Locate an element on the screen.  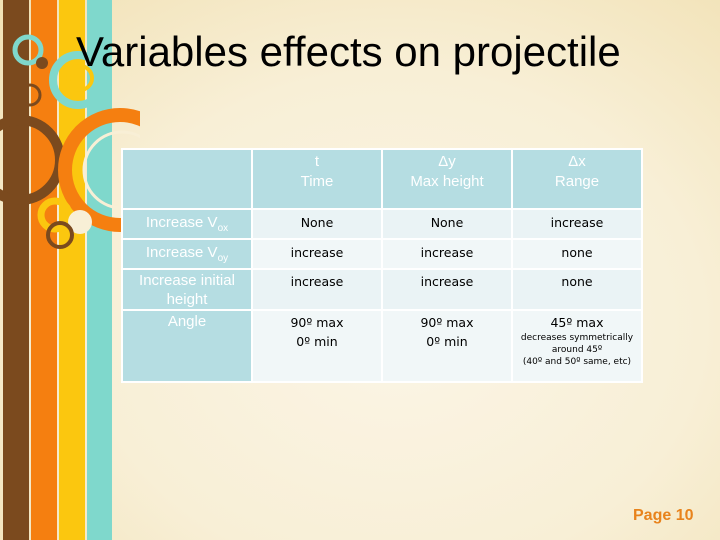
cell-time: None is located at coordinates (317, 224).